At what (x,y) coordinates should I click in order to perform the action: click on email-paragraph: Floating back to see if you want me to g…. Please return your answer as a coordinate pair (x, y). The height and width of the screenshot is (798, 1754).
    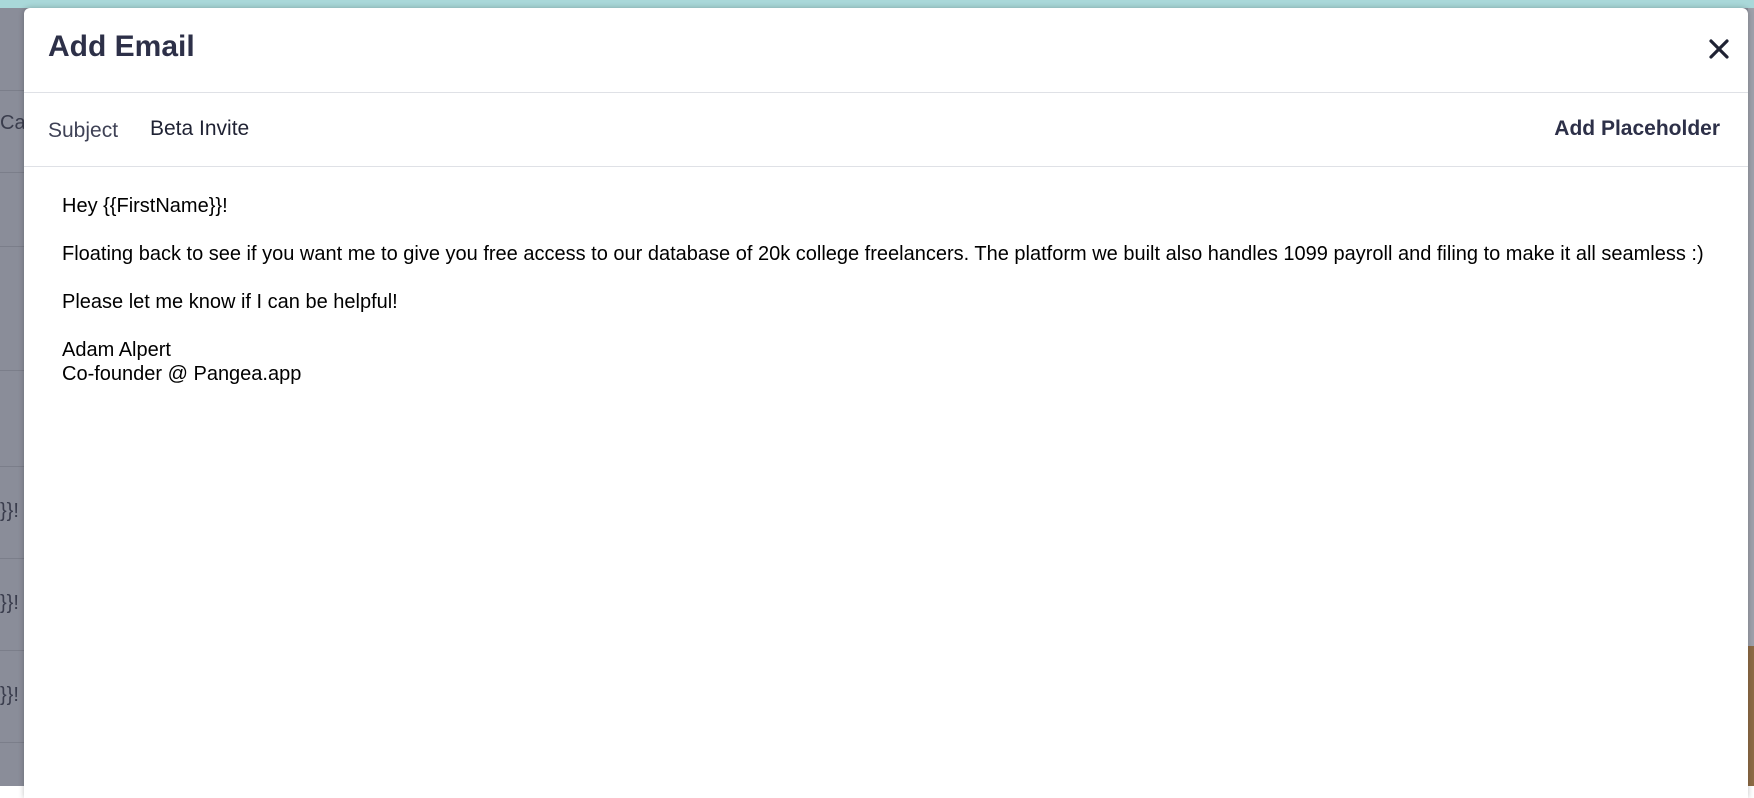
    Looking at the image, I should click on (883, 254).